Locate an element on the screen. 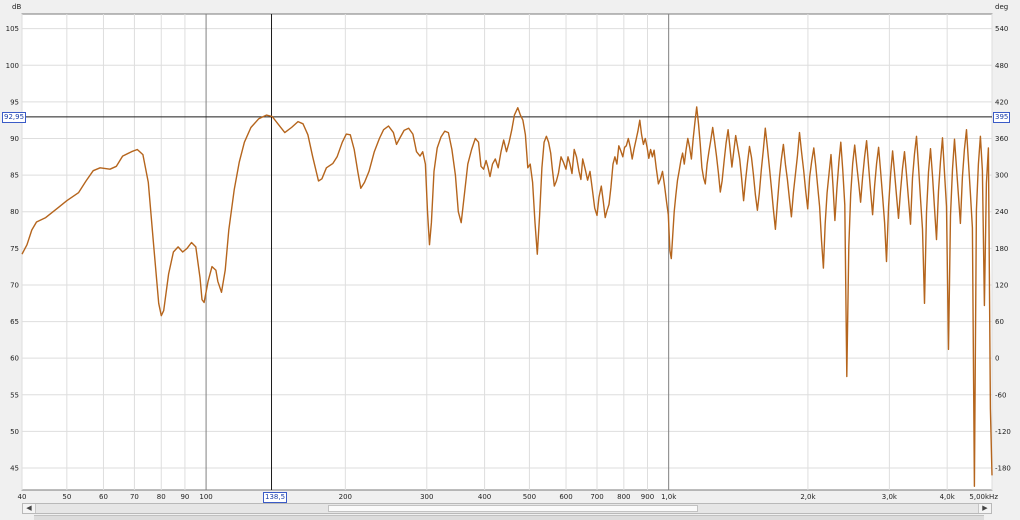  x-tick-label: 2,0k is located at coordinates (808, 497).